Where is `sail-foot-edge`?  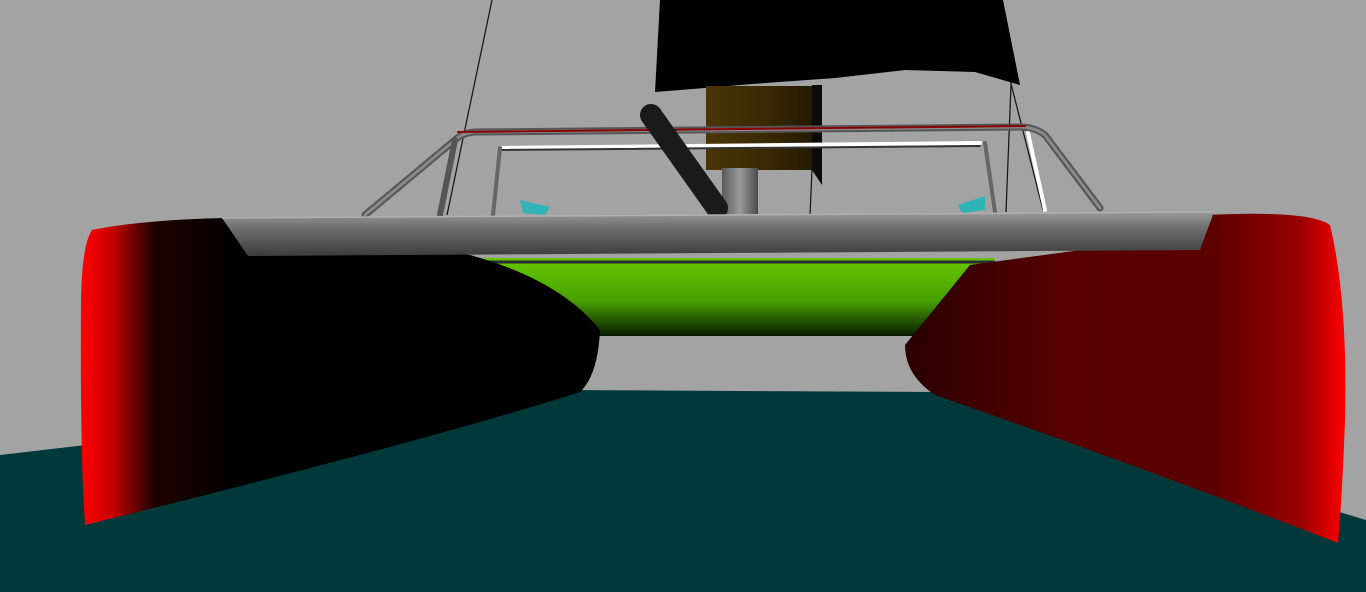 sail-foot-edge is located at coordinates (817, 135).